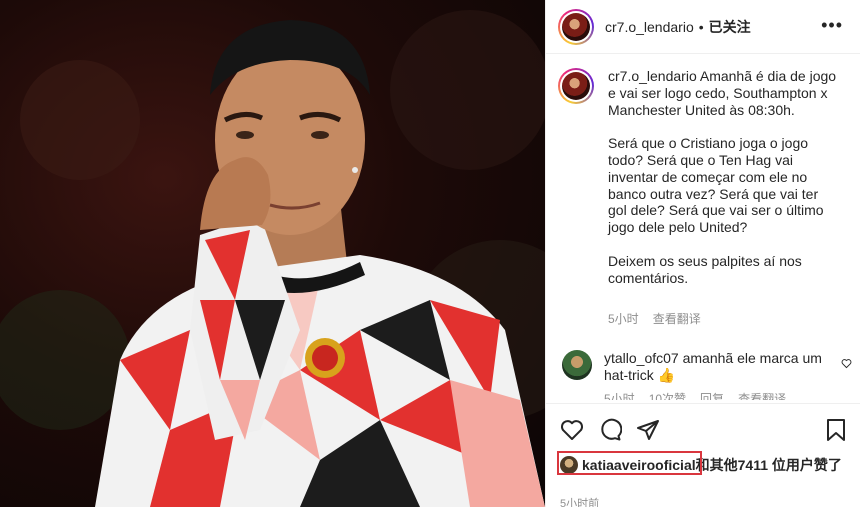  What do you see at coordinates (649, 27) in the screenshot?
I see `author-username: cr7.o_lendario` at bounding box center [649, 27].